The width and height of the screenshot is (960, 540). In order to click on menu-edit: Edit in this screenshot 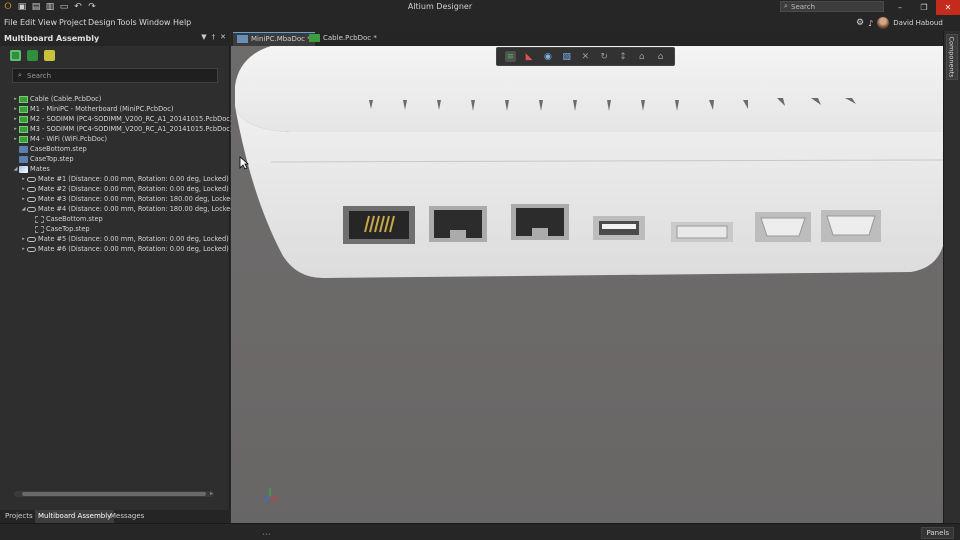, I will do `click(28, 22)`.